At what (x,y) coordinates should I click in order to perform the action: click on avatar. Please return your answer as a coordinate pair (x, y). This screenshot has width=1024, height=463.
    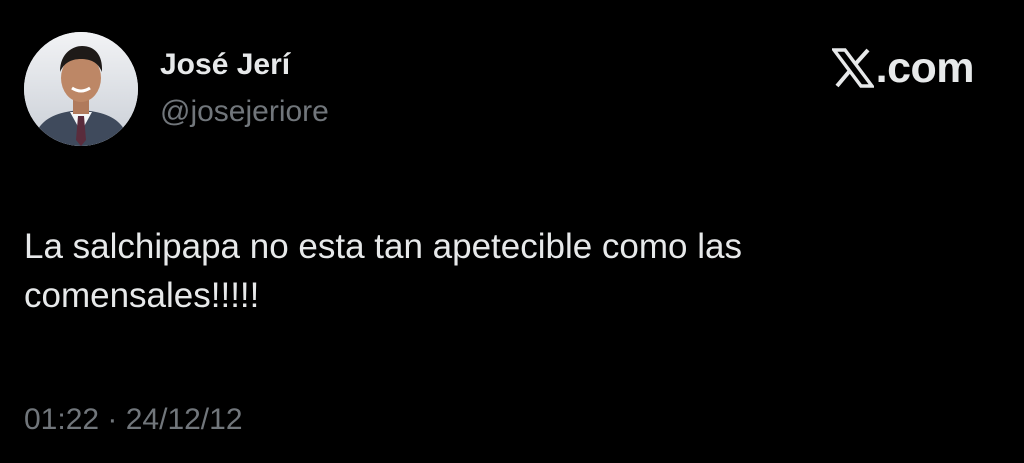
    Looking at the image, I should click on (81, 89).